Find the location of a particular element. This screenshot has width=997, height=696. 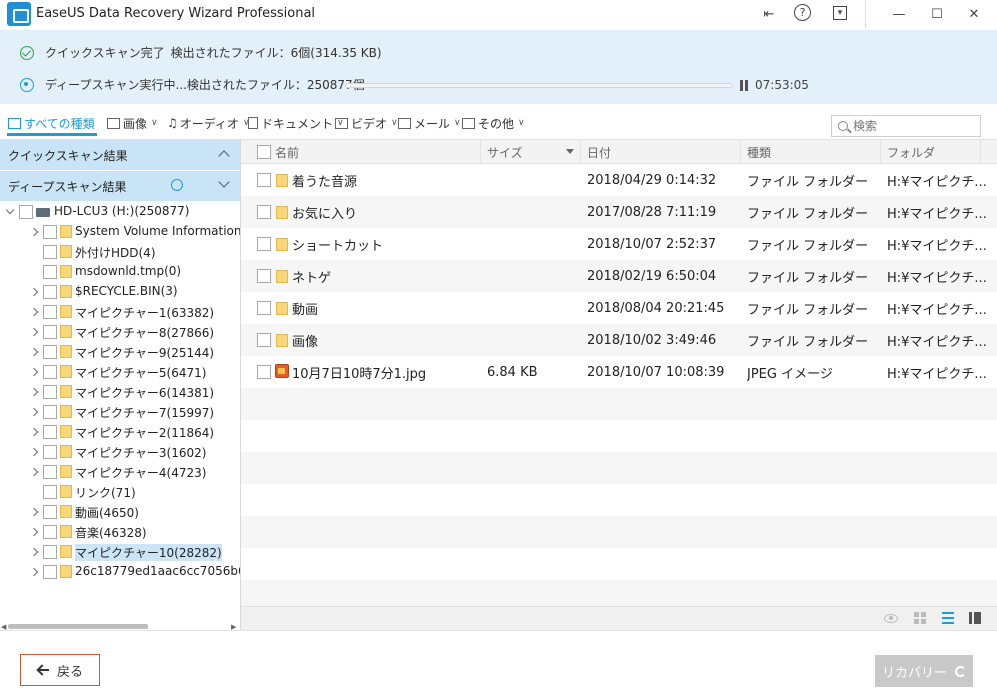

pause-icon is located at coordinates (744, 85).